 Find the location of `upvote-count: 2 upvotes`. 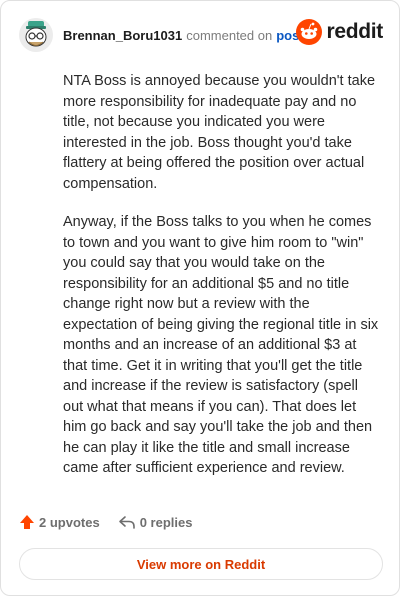

upvote-count: 2 upvotes is located at coordinates (69, 522).